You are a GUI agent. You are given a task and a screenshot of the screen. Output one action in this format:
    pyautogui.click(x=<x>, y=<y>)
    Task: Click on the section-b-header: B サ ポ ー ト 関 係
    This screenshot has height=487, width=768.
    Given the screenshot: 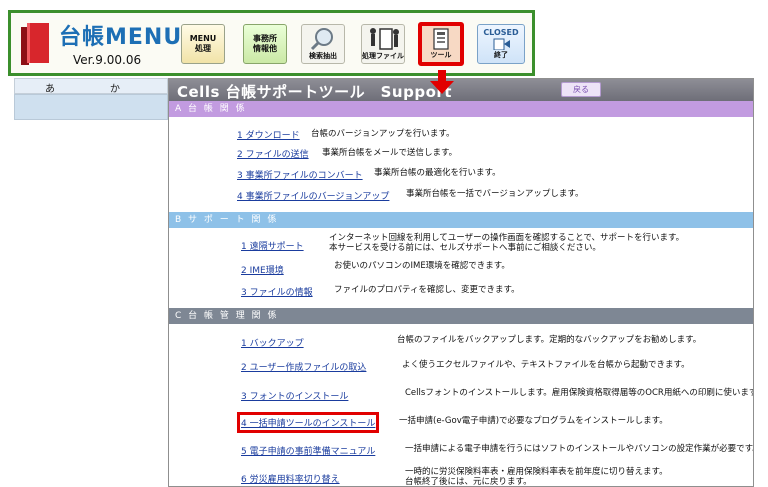 What is the action you would take?
    pyautogui.click(x=461, y=220)
    